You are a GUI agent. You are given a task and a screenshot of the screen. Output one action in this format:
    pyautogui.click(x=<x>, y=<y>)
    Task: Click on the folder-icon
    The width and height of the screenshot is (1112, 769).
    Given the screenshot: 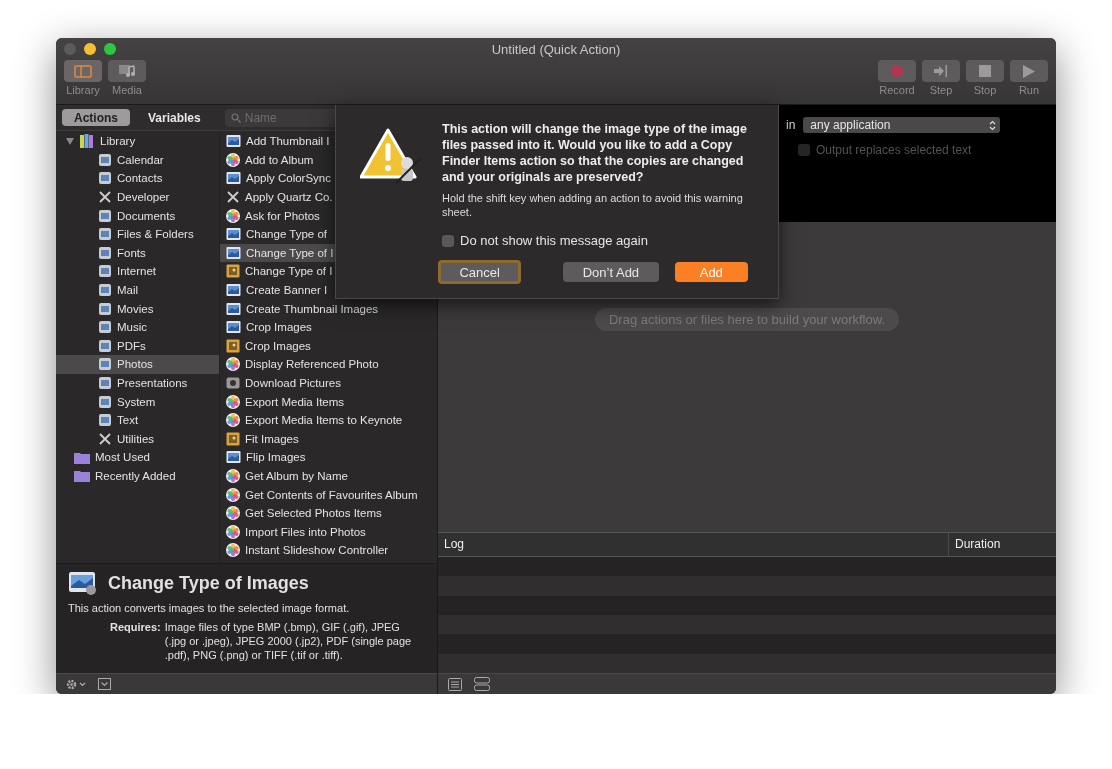 What is the action you would take?
    pyautogui.click(x=82, y=476)
    